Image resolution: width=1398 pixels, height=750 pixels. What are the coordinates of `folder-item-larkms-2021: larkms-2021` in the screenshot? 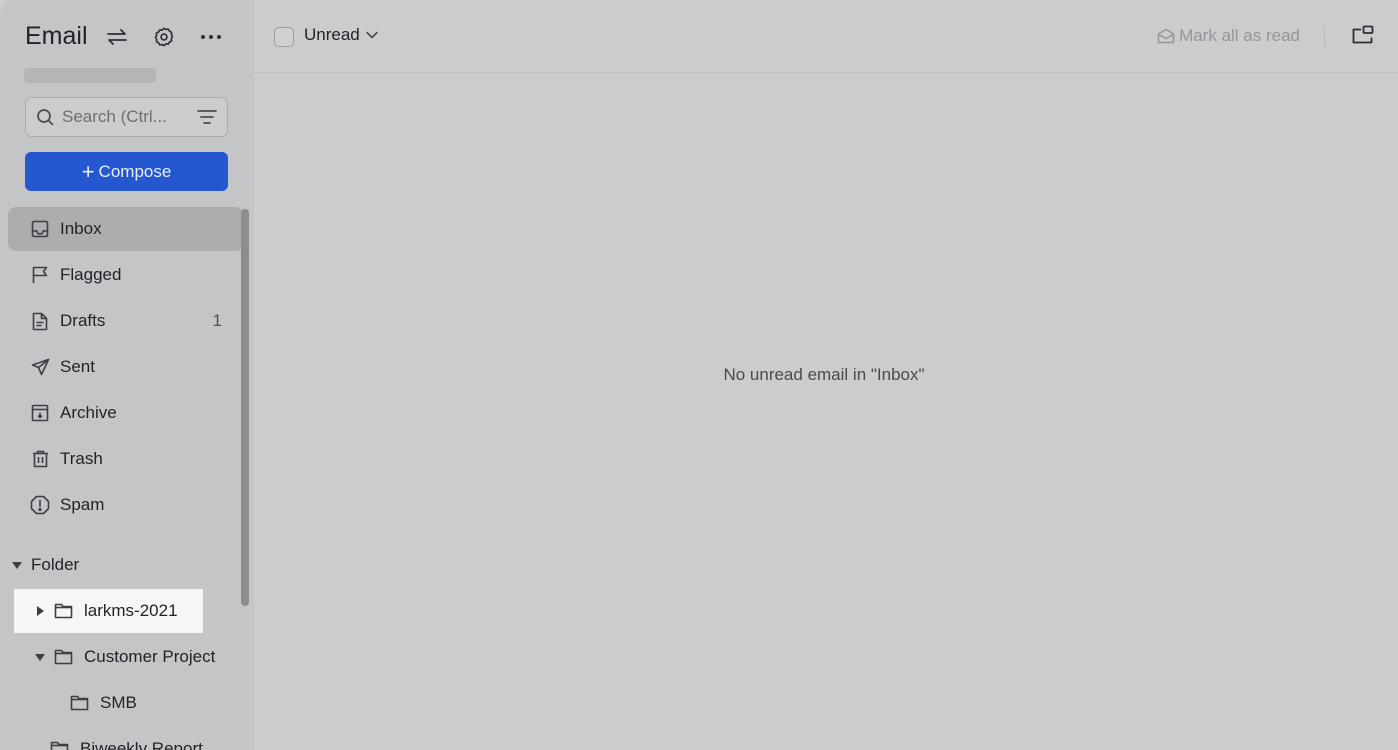 It's located at (108, 611).